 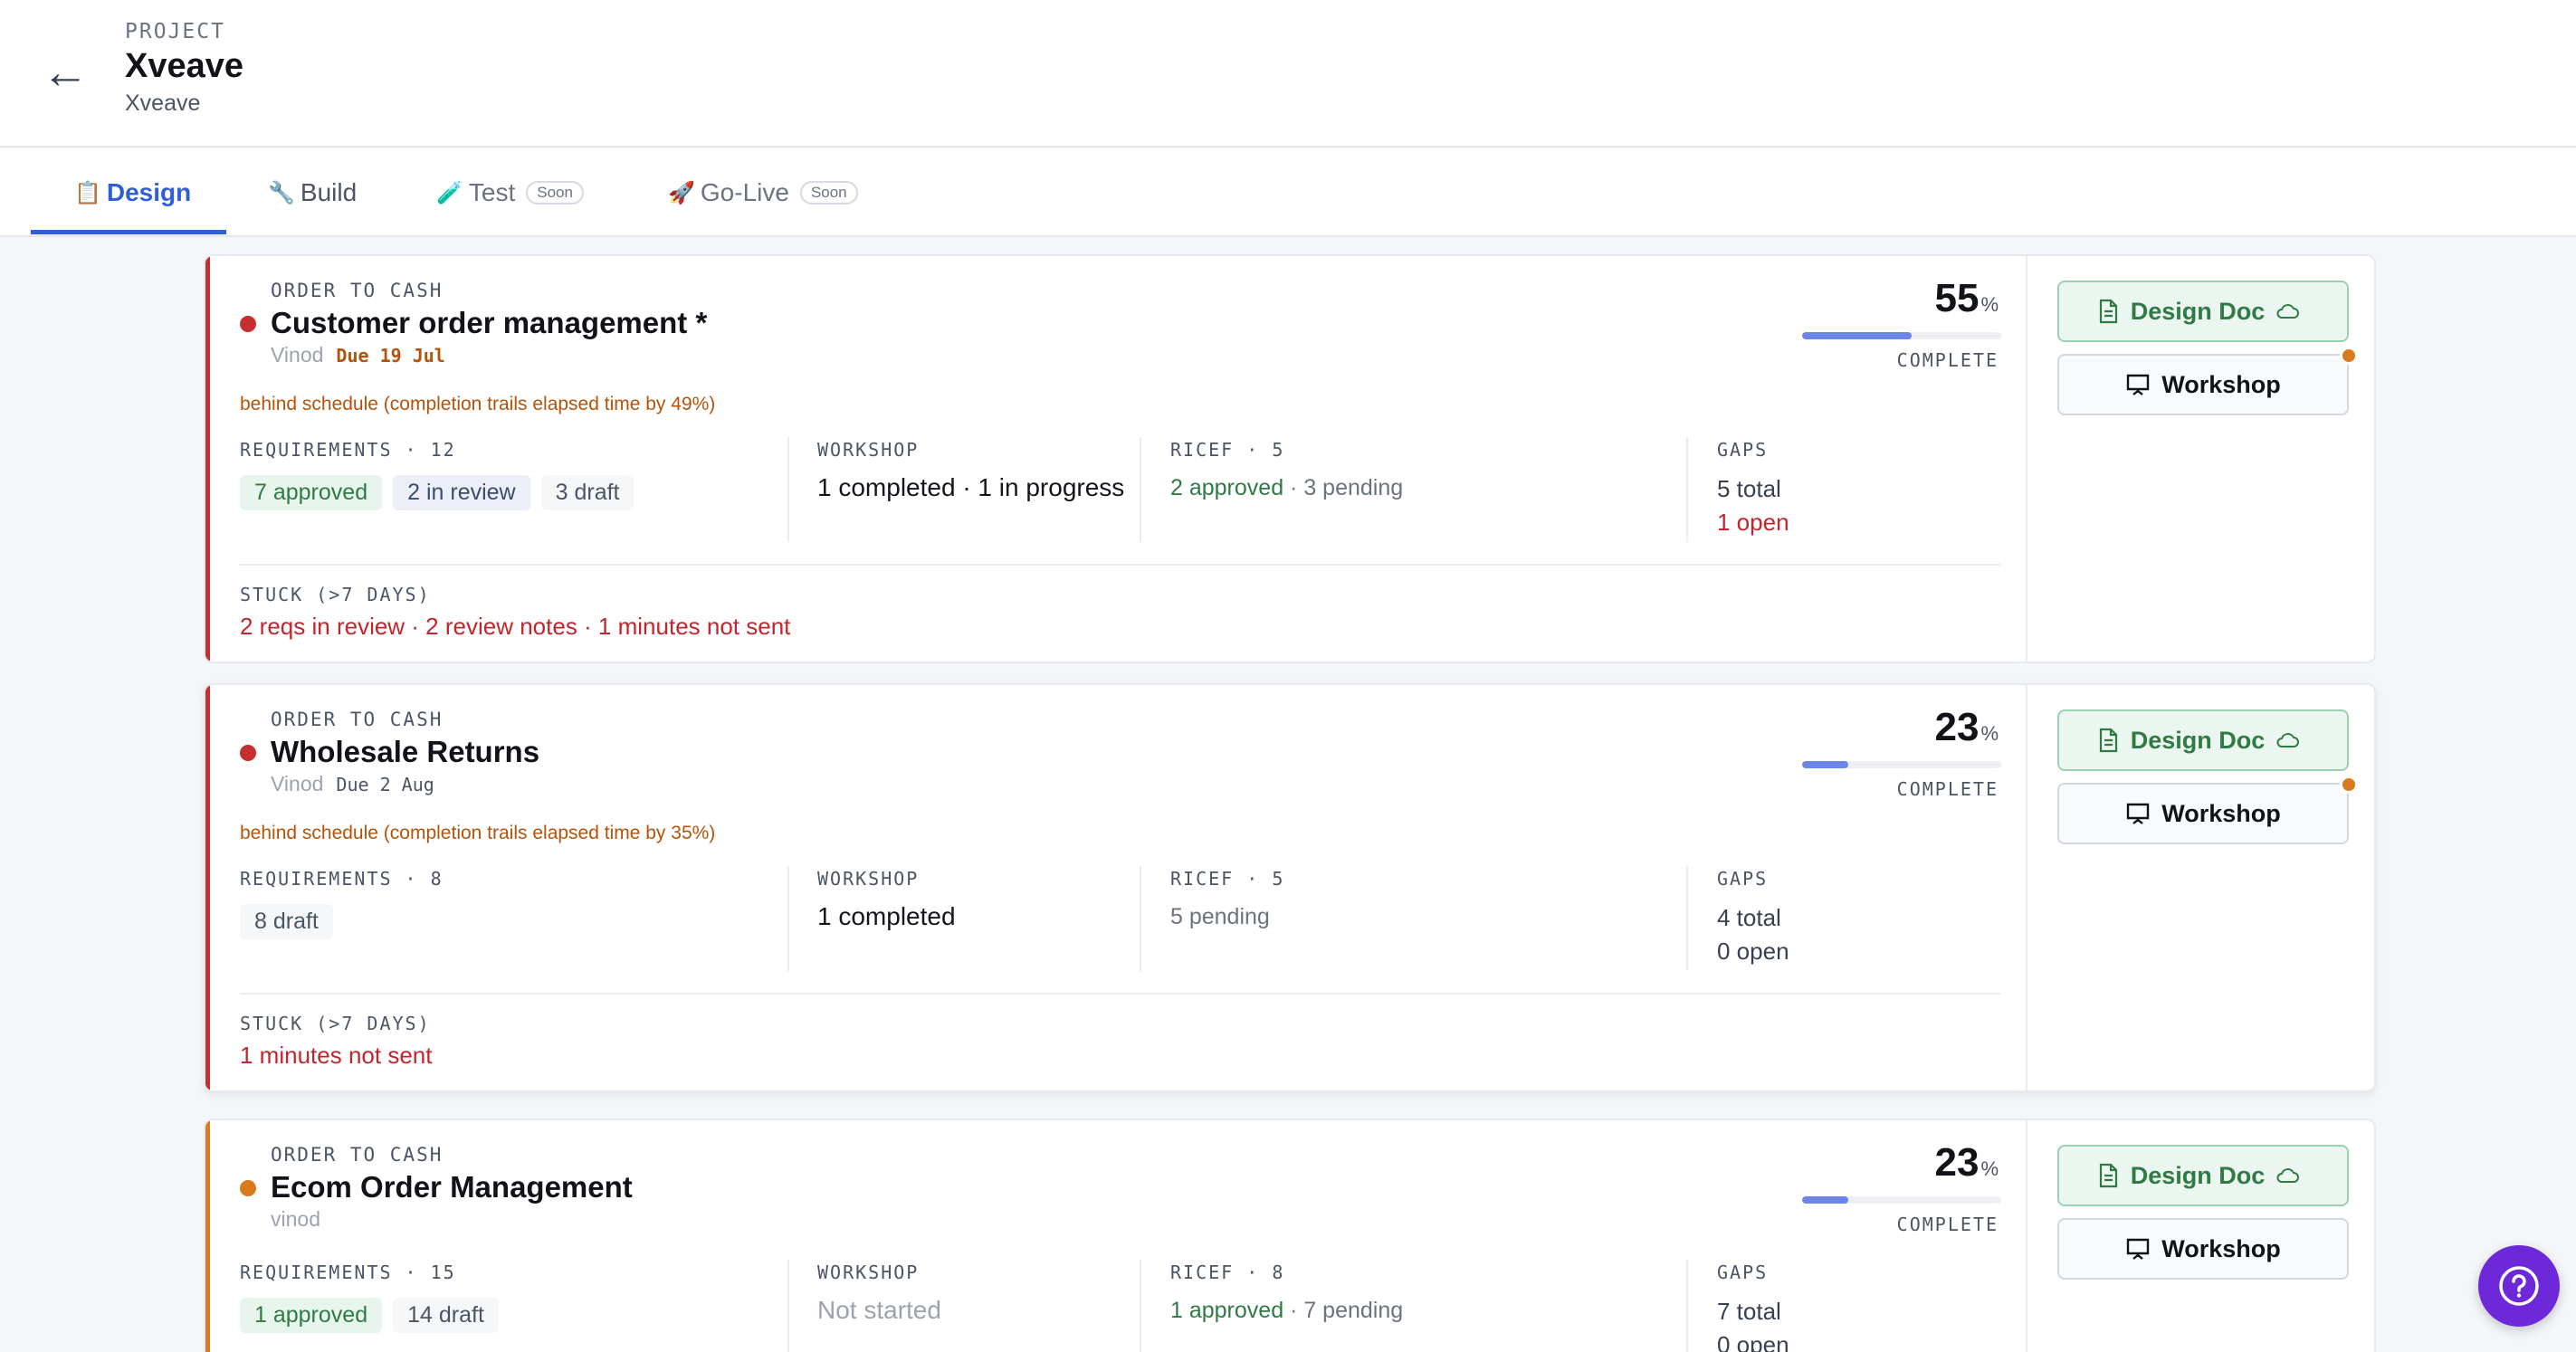 What do you see at coordinates (1227, 488) in the screenshot?
I see `ricef-approved: 2 approved` at bounding box center [1227, 488].